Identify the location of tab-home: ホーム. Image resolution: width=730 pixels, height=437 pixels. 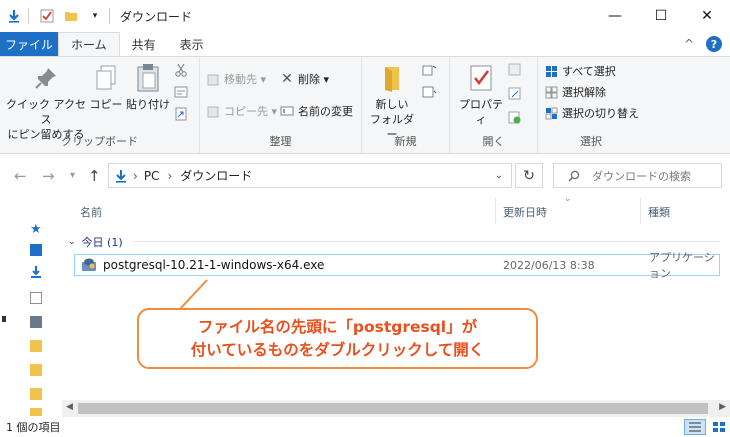
(89, 44).